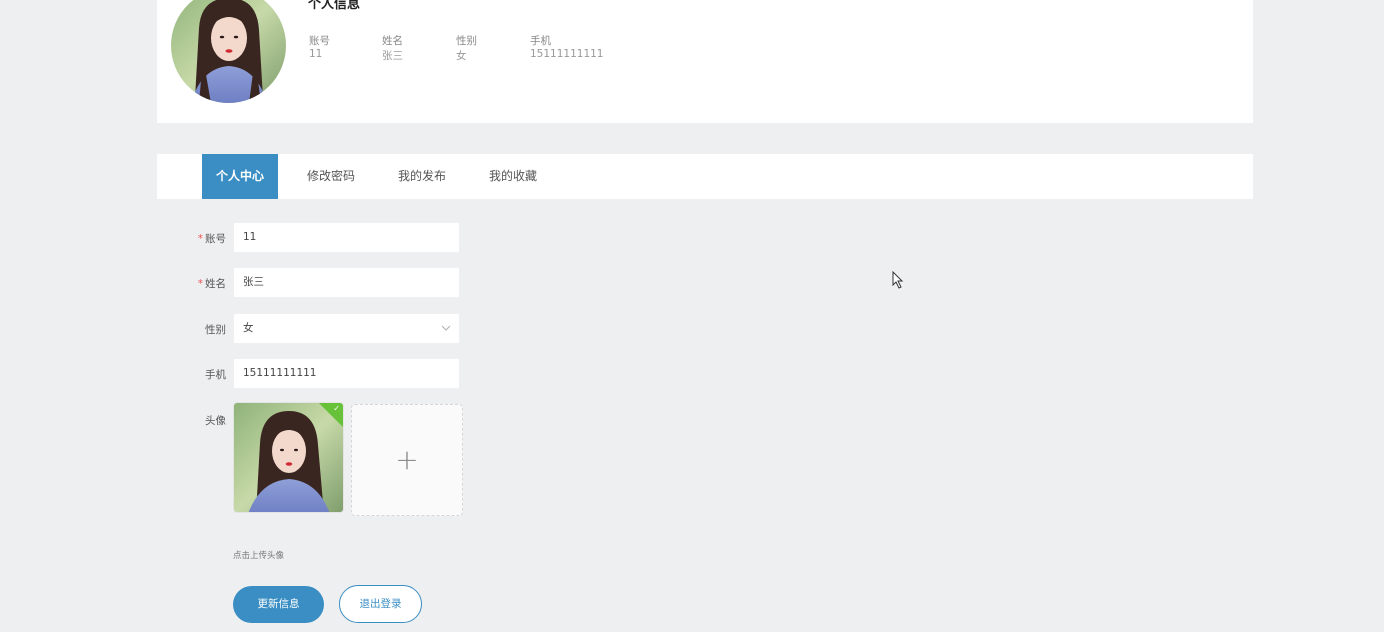 The height and width of the screenshot is (632, 1384). Describe the element at coordinates (461, 56) in the screenshot. I see `info-value: 女` at that location.